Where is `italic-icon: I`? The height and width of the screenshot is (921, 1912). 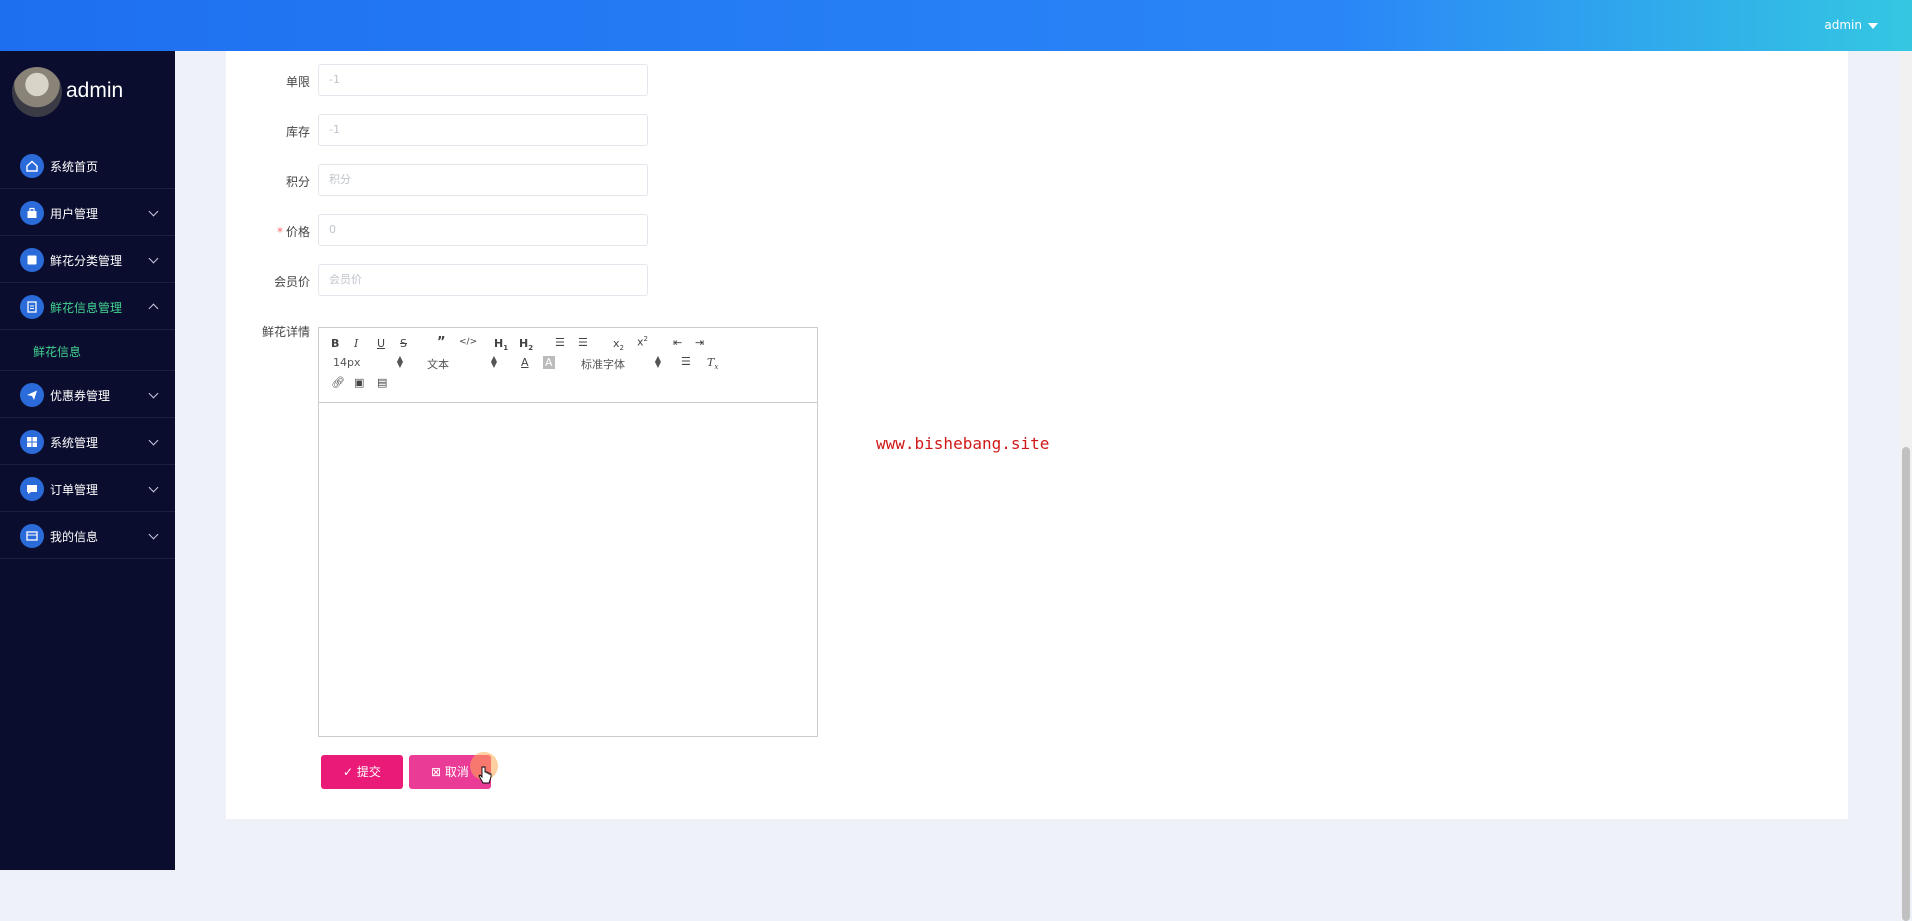 italic-icon: I is located at coordinates (356, 343).